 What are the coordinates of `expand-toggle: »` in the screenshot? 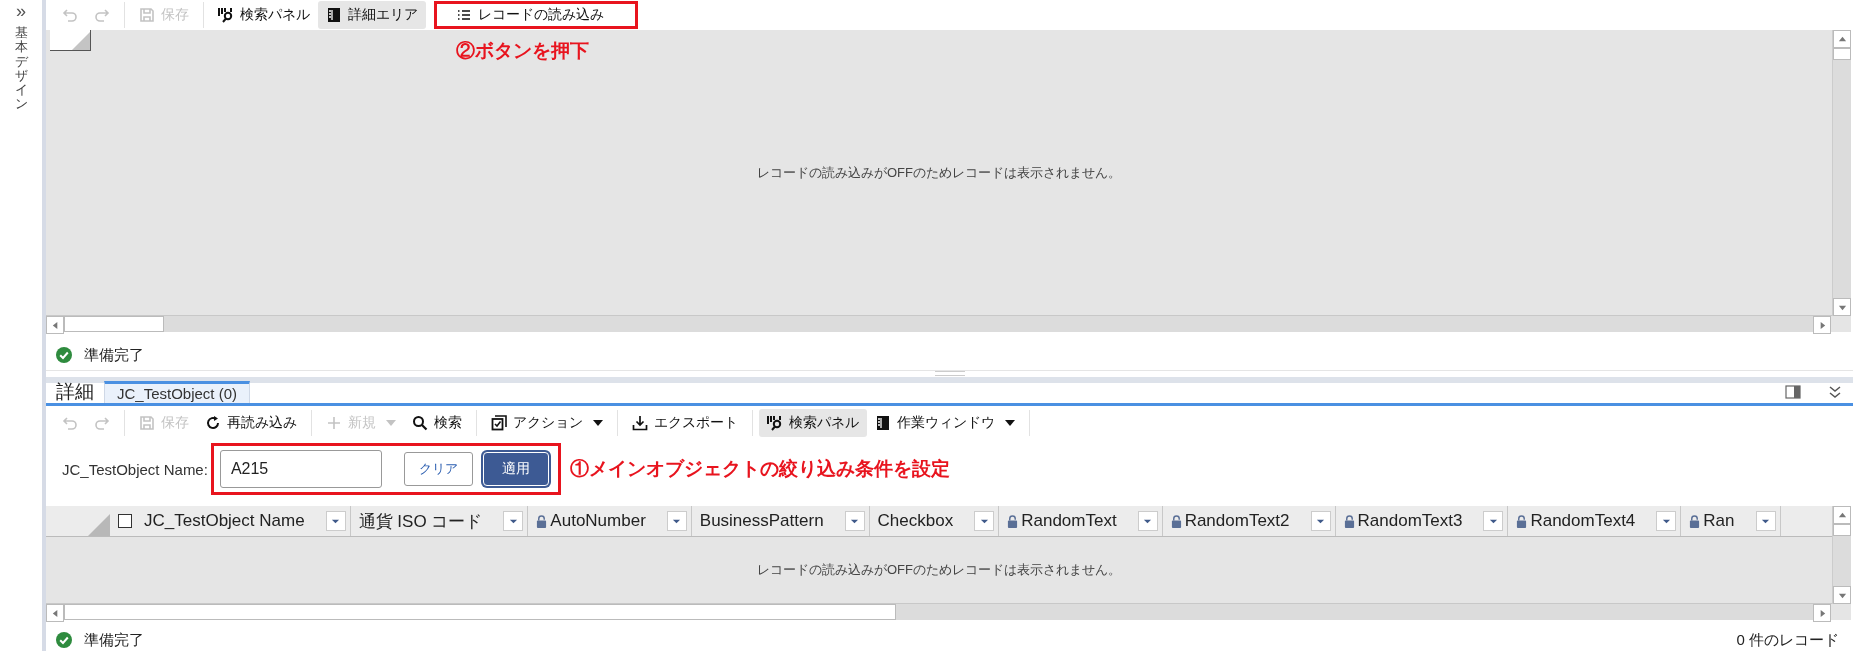 It's located at (21, 11).